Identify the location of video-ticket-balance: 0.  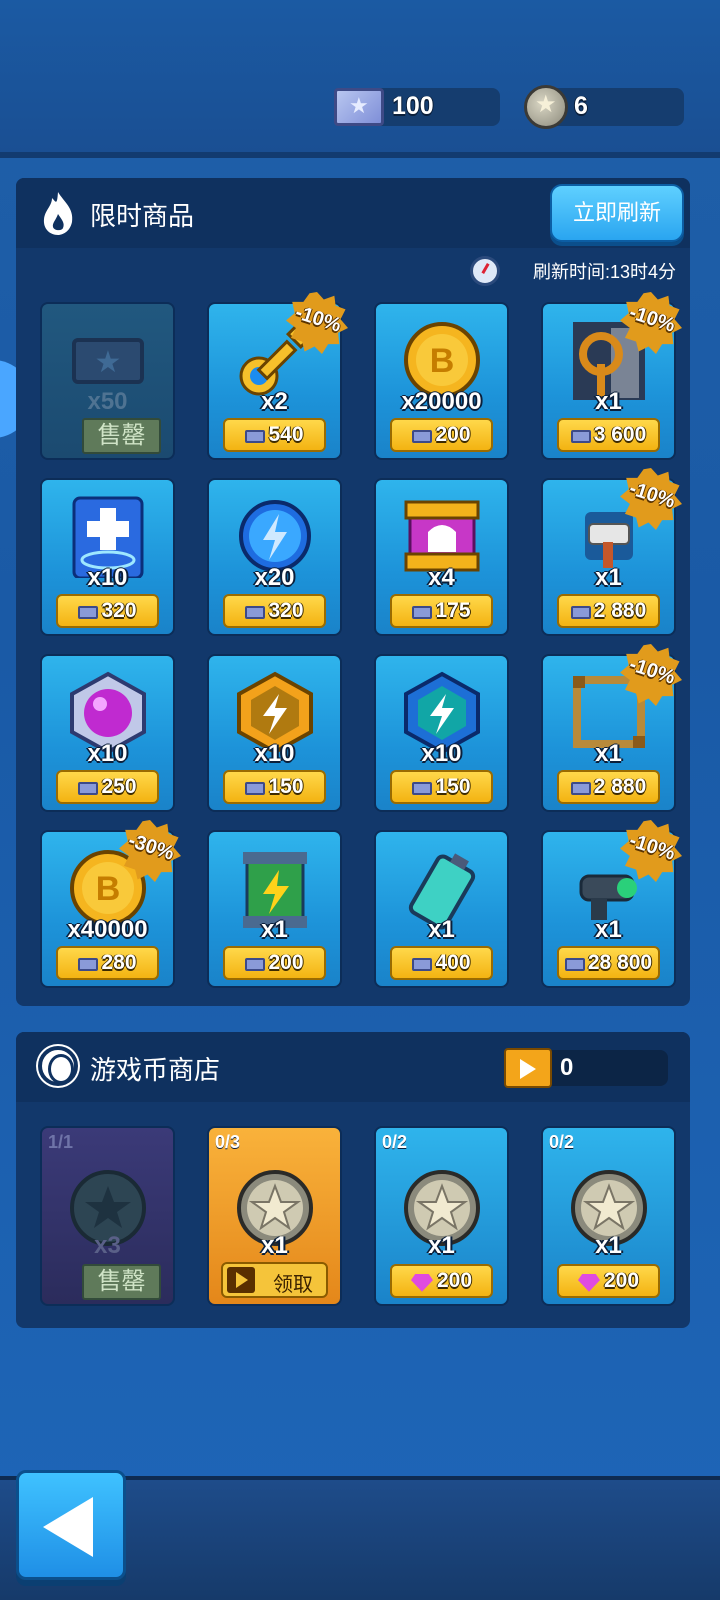
(586, 1068).